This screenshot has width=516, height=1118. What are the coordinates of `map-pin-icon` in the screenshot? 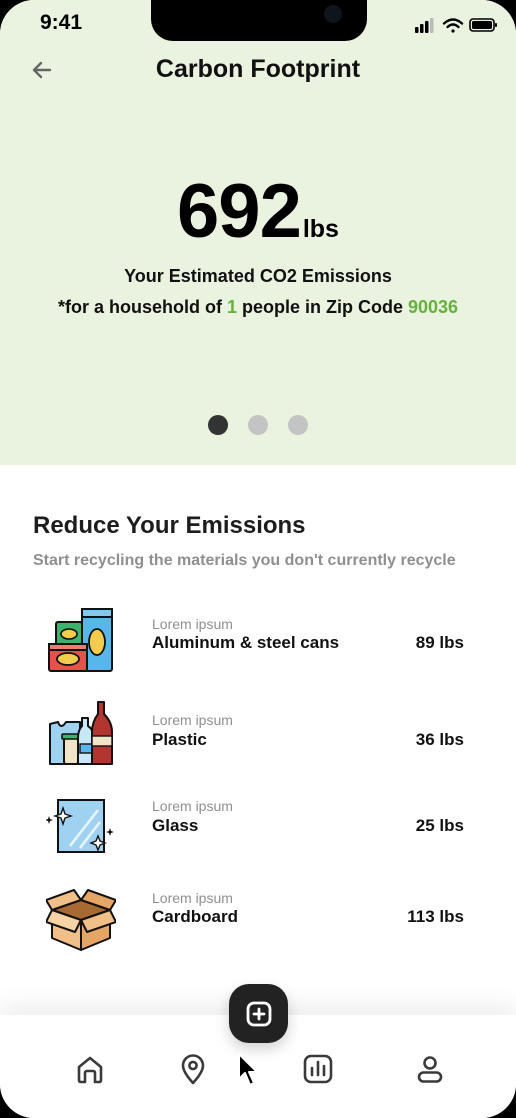 It's located at (193, 1069).